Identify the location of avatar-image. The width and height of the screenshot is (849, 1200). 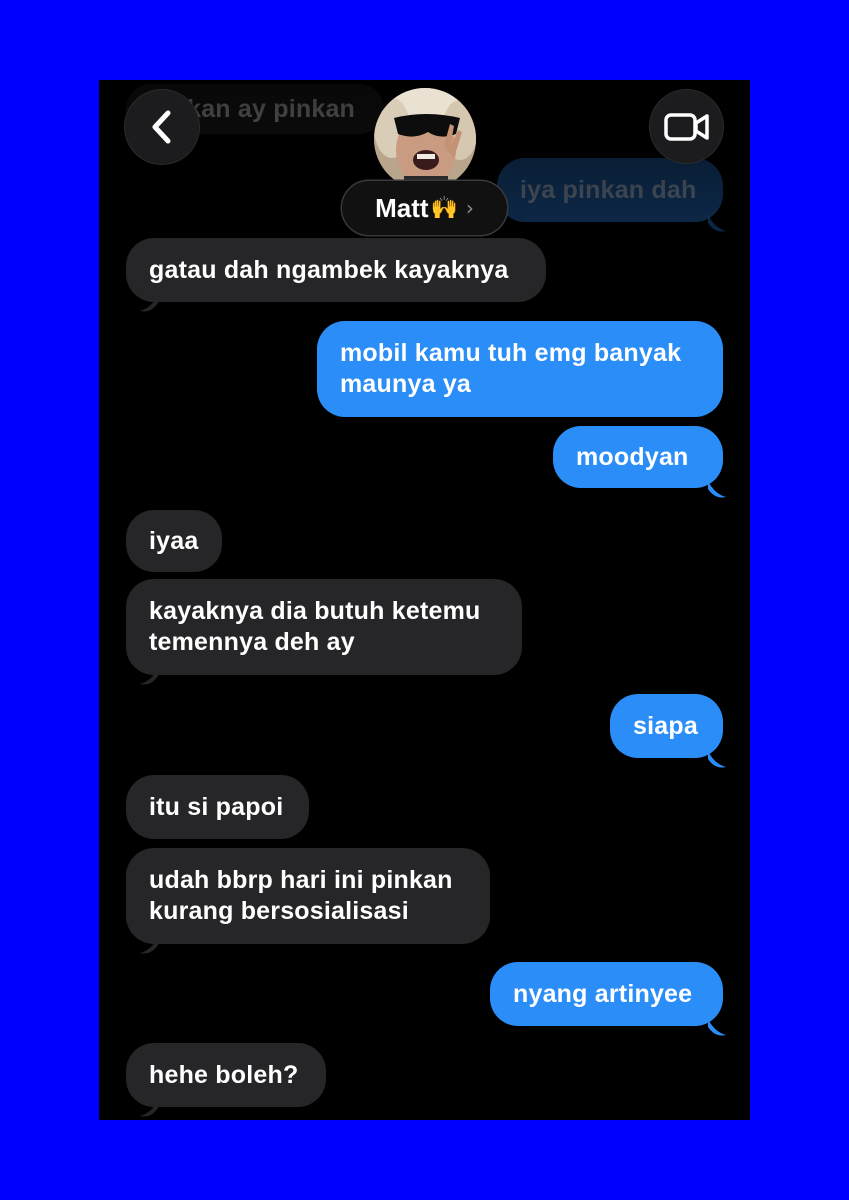
(425, 139).